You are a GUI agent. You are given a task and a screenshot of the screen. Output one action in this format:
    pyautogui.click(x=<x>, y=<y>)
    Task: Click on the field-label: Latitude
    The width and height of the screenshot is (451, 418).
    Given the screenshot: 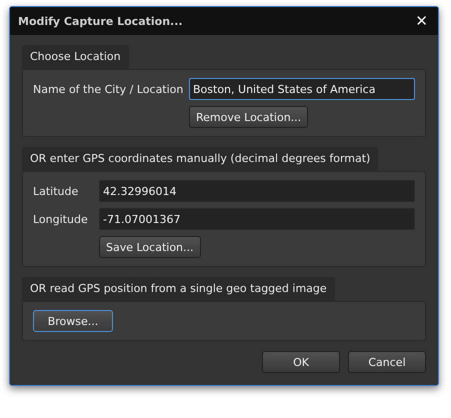 What is the action you would take?
    pyautogui.click(x=56, y=191)
    